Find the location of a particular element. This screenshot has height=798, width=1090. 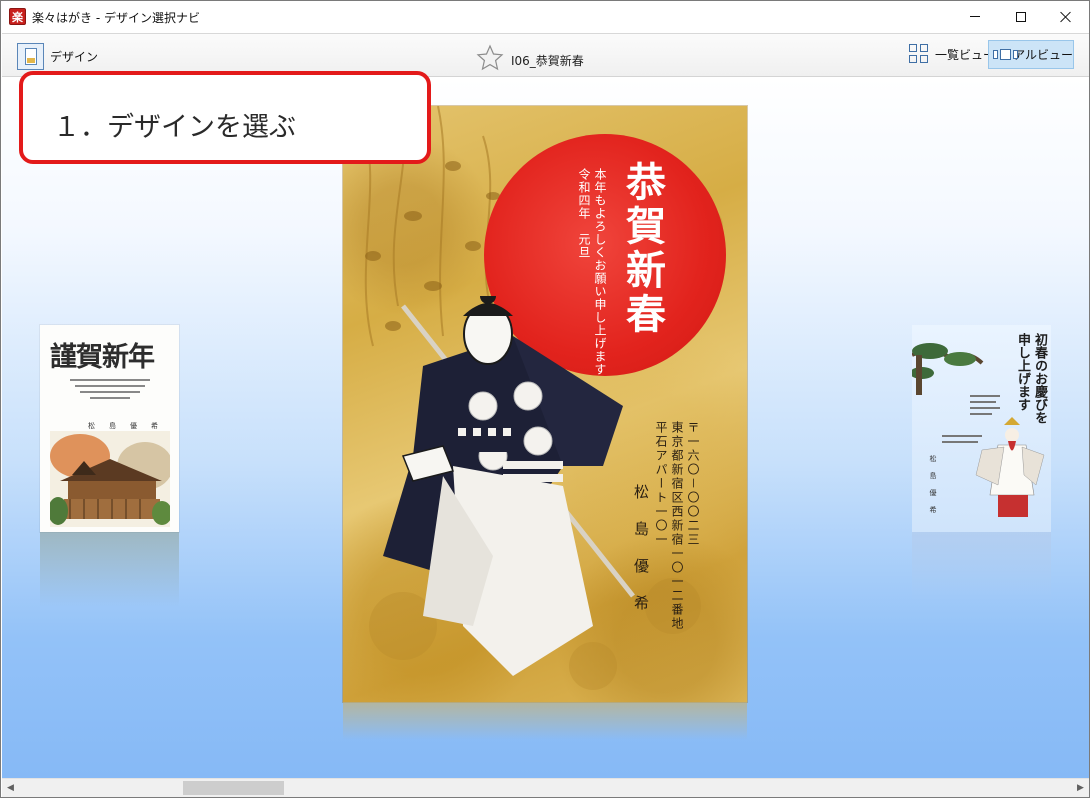

maximize-button is located at coordinates (1021, 16).